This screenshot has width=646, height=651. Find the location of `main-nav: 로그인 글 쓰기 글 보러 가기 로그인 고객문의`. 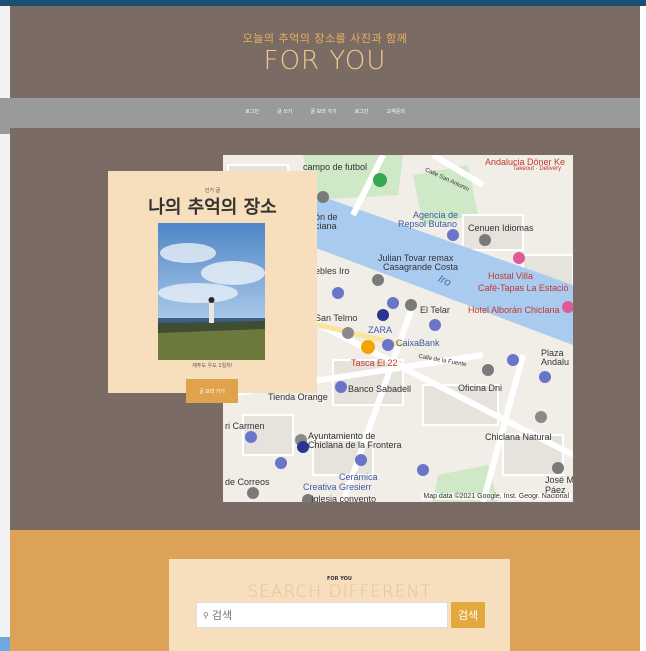

main-nav: 로그인 글 쓰기 글 보러 가기 로그인 고객문의 is located at coordinates (325, 113).